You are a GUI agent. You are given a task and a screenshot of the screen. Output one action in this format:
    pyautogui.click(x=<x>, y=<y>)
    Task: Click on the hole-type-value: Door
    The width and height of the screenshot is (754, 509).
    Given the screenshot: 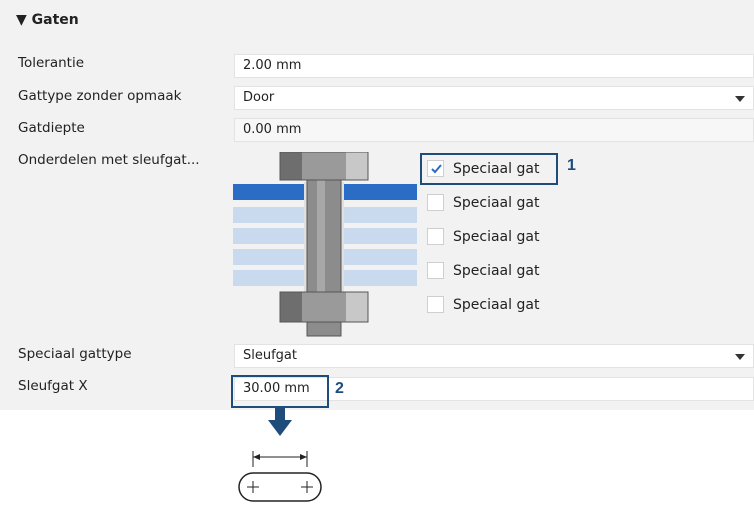 What is the action you would take?
    pyautogui.click(x=259, y=97)
    